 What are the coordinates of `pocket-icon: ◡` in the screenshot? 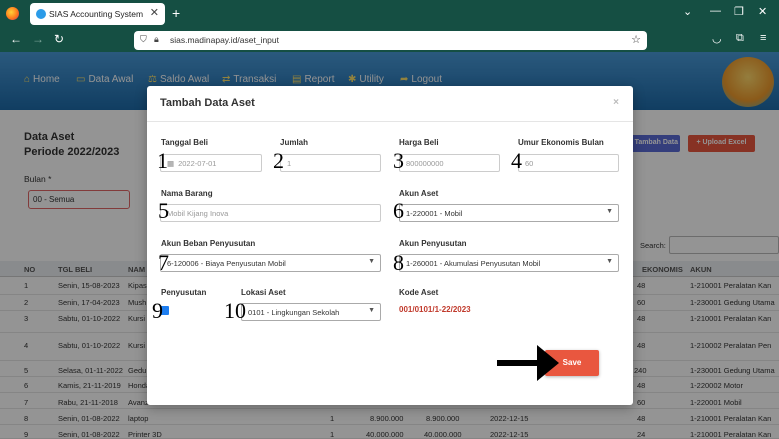 It's located at (717, 38).